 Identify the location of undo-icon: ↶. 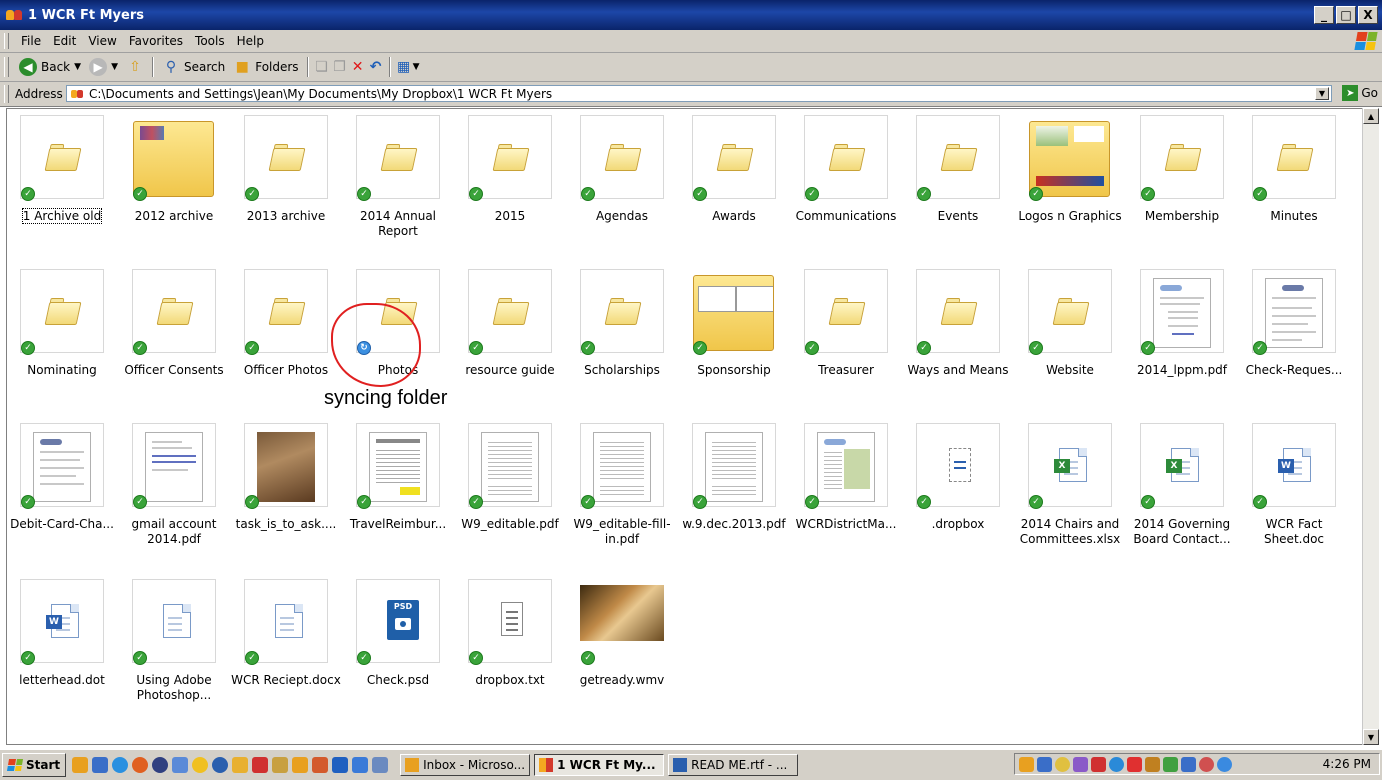
(376, 67).